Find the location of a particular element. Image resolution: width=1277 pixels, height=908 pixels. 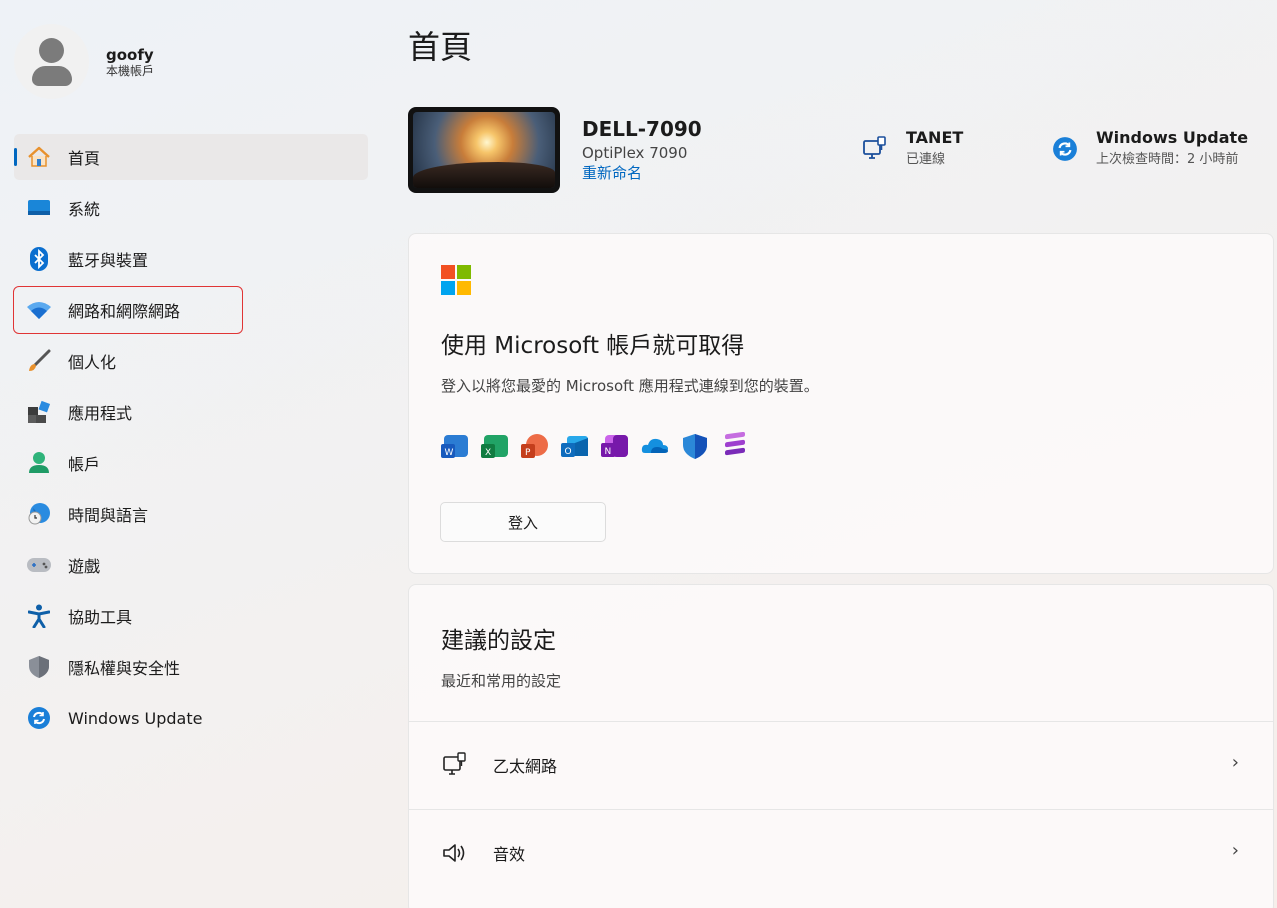

card-subtitle: 登入以將您最愛的 Microsoft 應用程式連線到您的裝置。 is located at coordinates (630, 386).